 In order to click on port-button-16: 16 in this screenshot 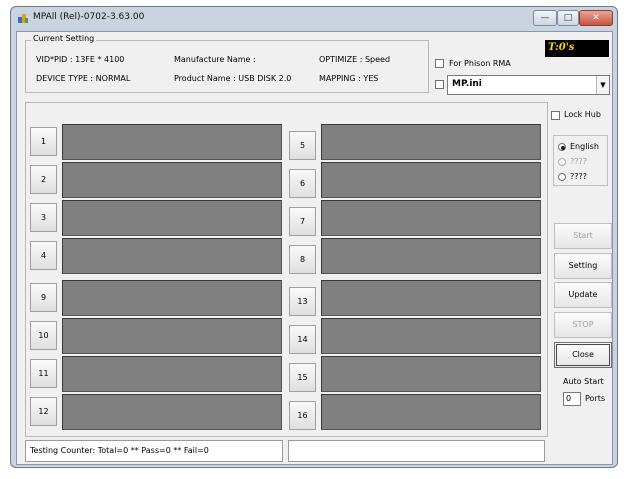, I will do `click(302, 415)`.